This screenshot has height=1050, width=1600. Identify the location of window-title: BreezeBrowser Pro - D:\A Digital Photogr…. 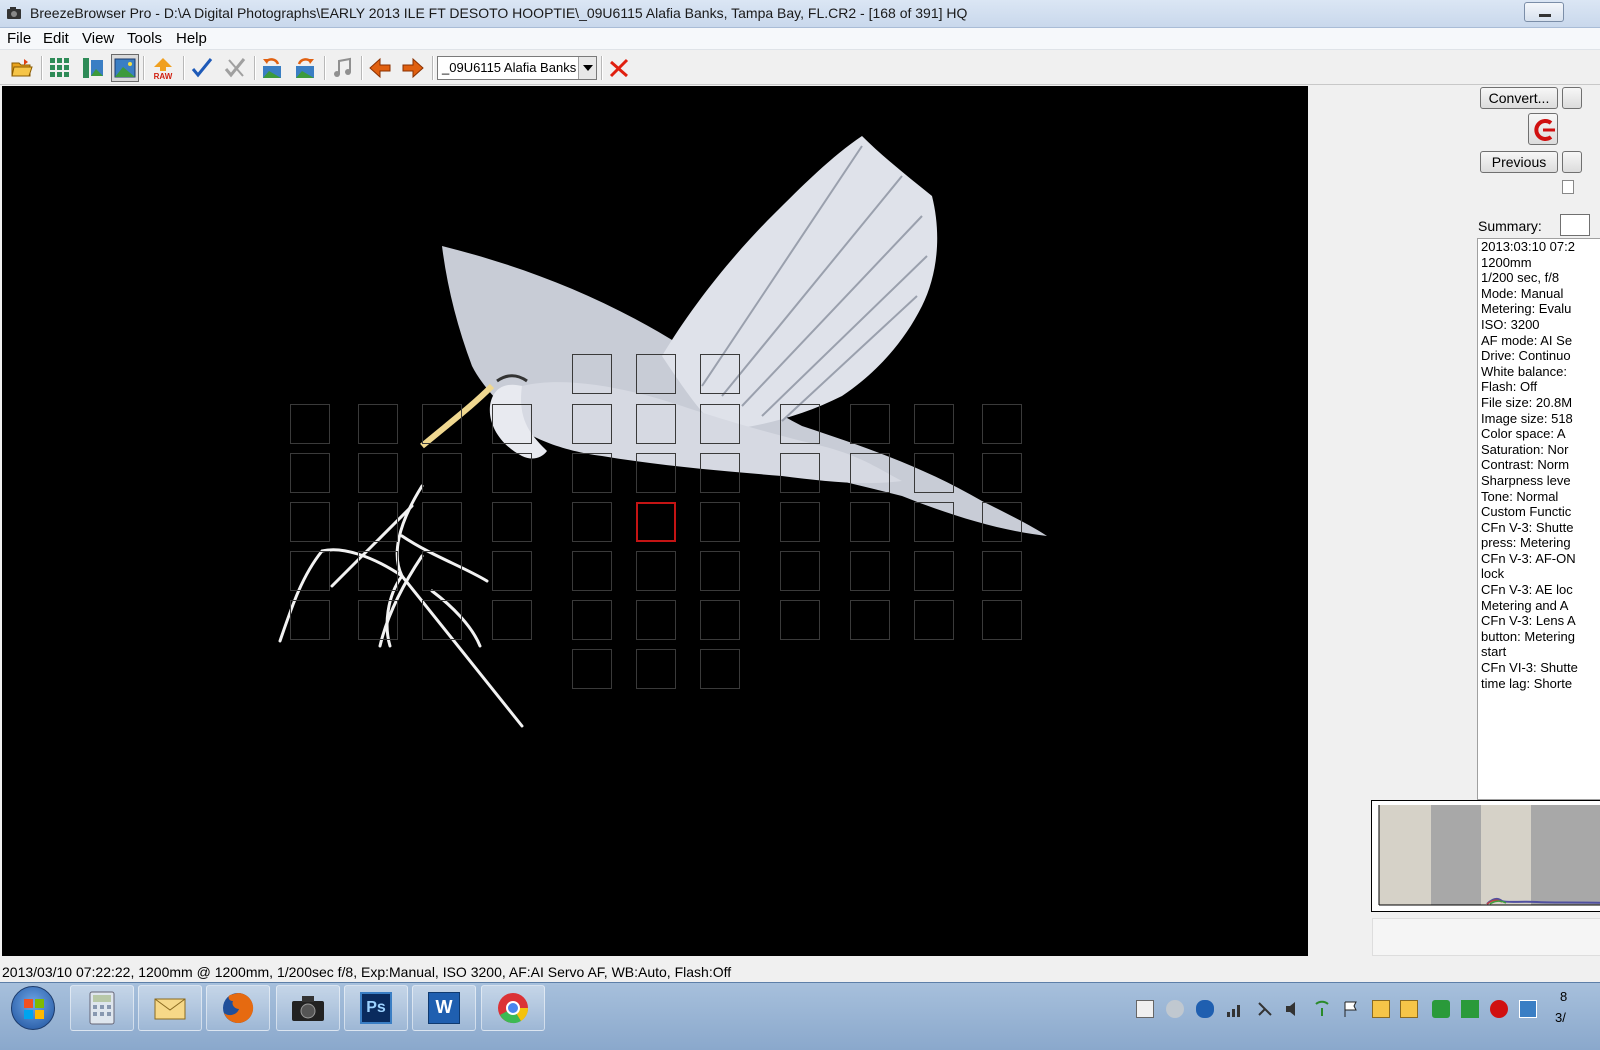
(499, 13).